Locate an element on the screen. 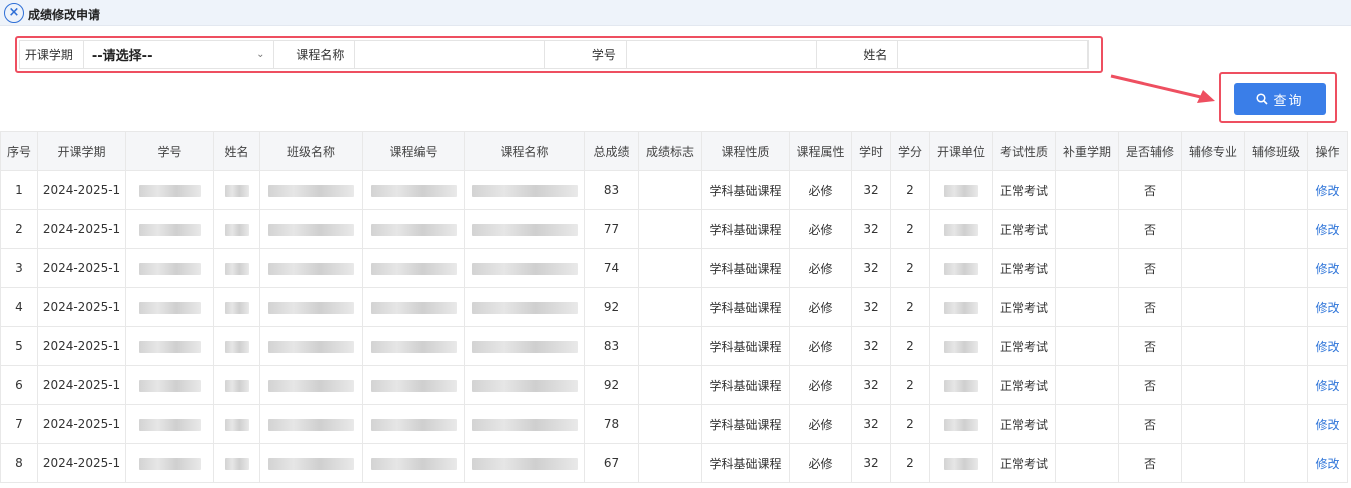 Image resolution: width=1351 pixels, height=488 pixels. column-header: 开课单位 is located at coordinates (961, 151).